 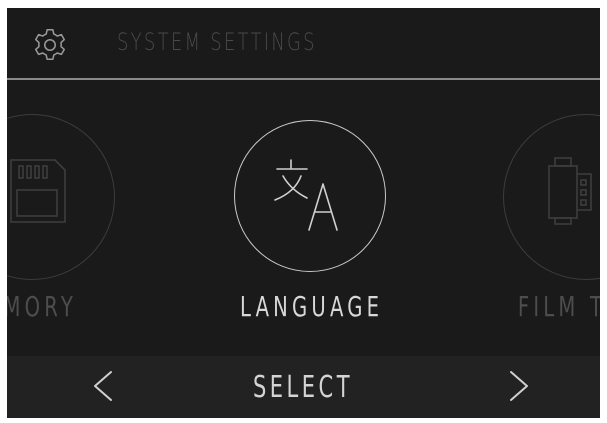 I want to click on page-title: SYSTEM SETTINGS, so click(x=217, y=42).